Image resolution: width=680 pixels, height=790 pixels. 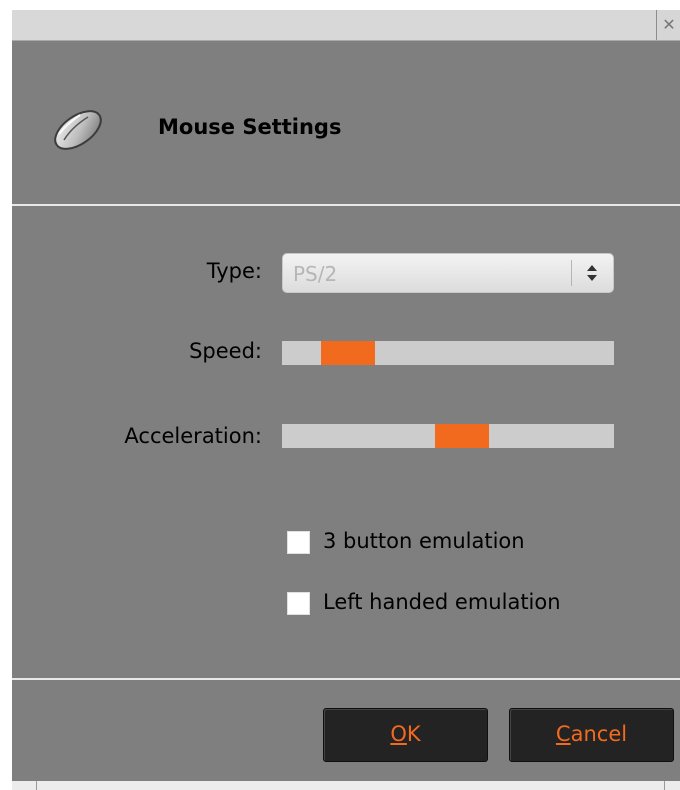 What do you see at coordinates (234, 271) in the screenshot?
I see `type-label: Type:` at bounding box center [234, 271].